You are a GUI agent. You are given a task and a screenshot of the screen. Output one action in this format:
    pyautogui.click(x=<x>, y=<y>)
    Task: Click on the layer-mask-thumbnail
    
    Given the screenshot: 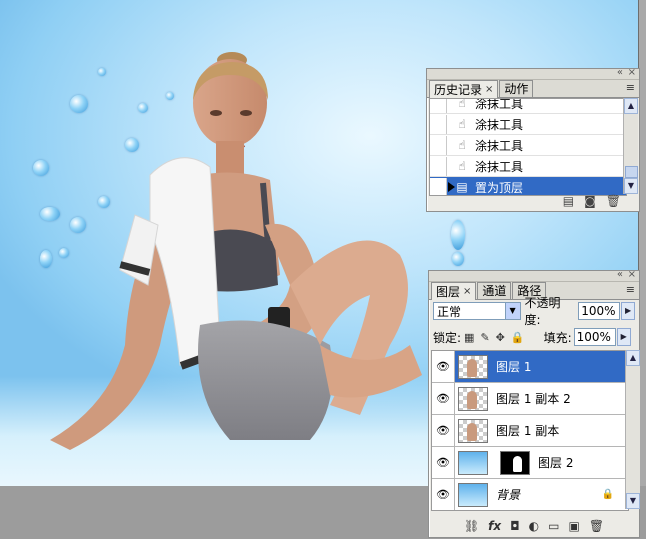 What is the action you would take?
    pyautogui.click(x=515, y=462)
    